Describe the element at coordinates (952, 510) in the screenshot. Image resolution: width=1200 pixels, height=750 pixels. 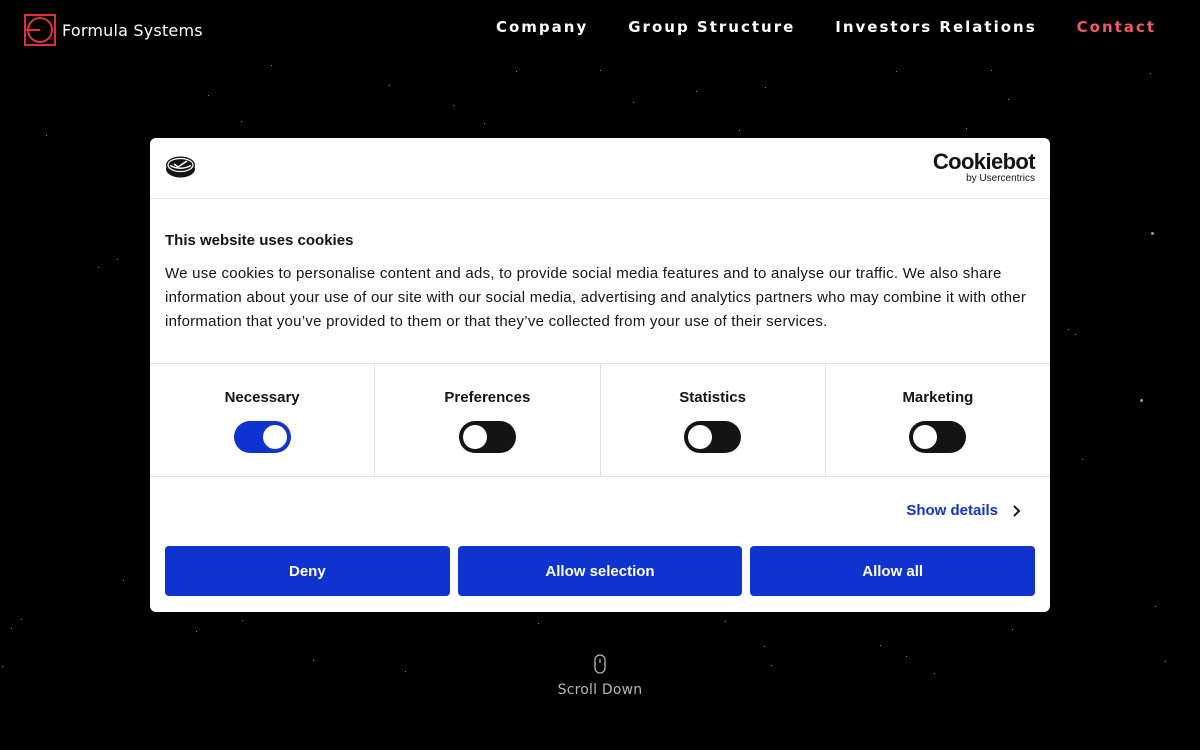
I see `show-details-label: Show details` at that location.